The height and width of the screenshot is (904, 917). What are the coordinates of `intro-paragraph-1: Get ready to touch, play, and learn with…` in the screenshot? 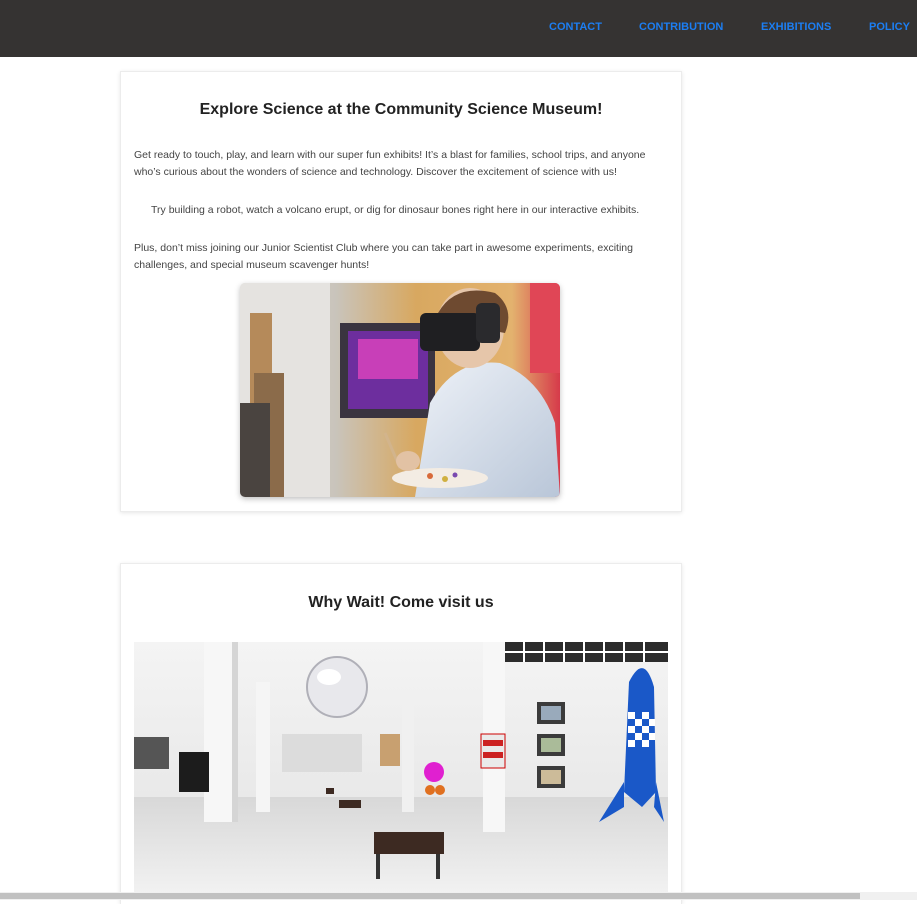 It's located at (390, 163).